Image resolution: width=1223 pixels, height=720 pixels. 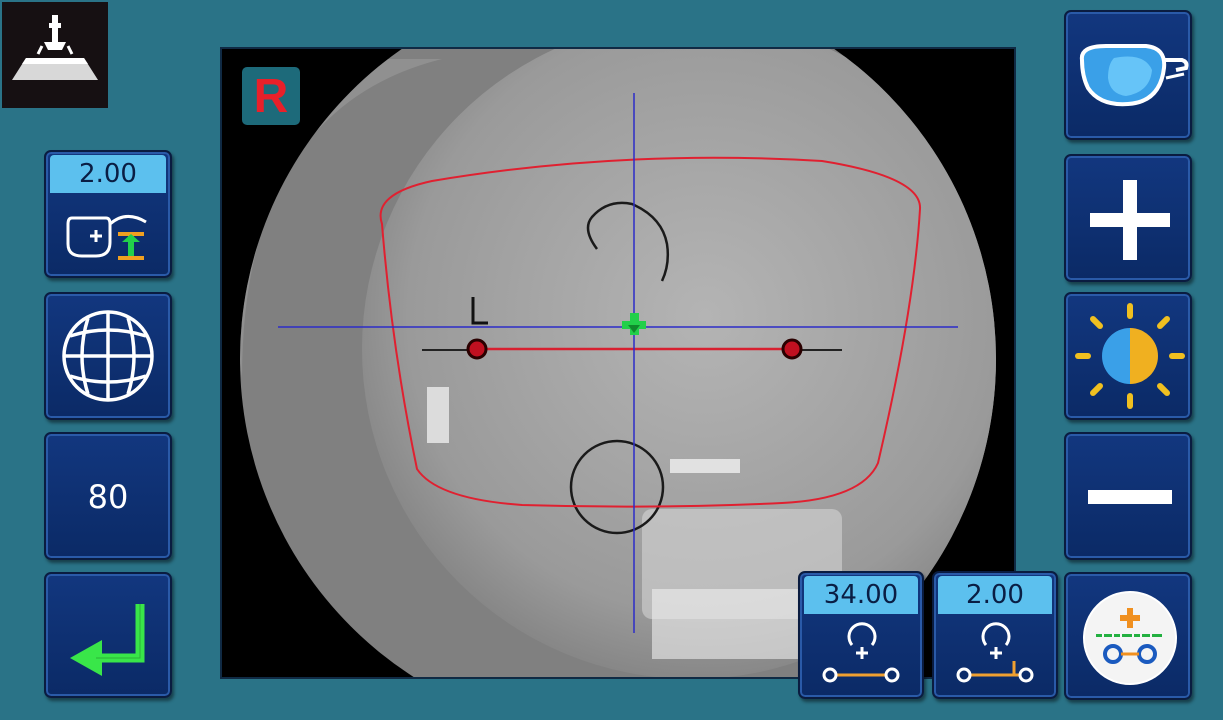 I want to click on lens-type-button, so click(x=1128, y=75).